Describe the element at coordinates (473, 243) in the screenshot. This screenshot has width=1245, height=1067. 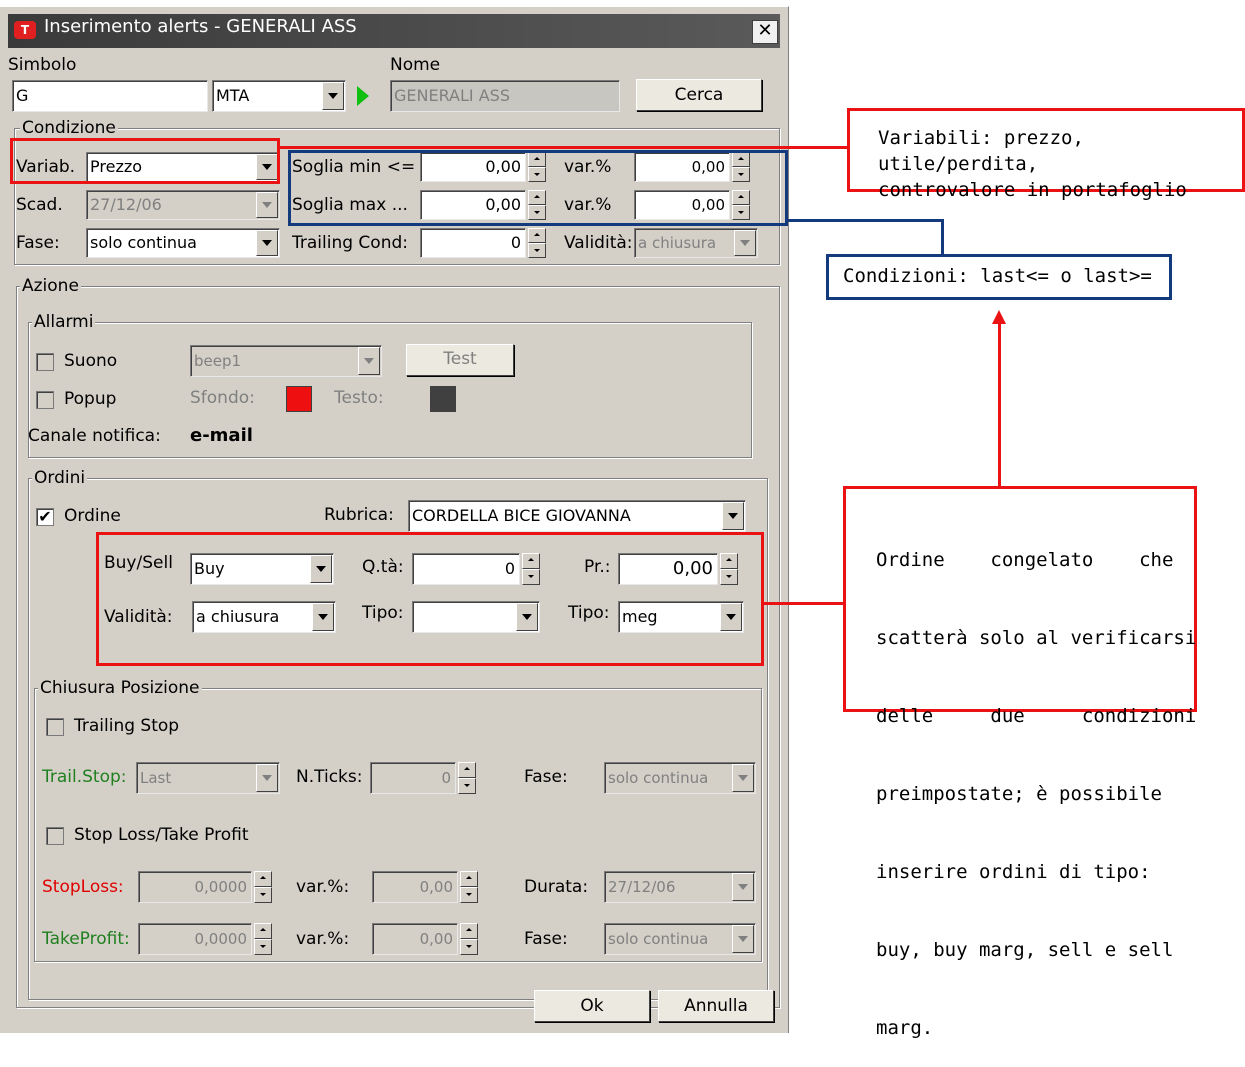
I see `trailing-cond-input: 0` at that location.